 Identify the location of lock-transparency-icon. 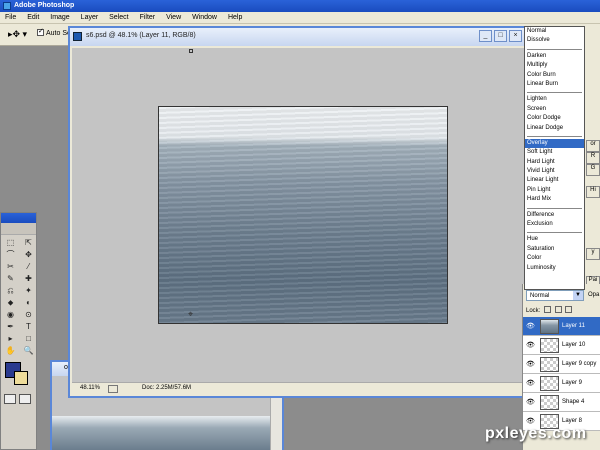
(548, 309).